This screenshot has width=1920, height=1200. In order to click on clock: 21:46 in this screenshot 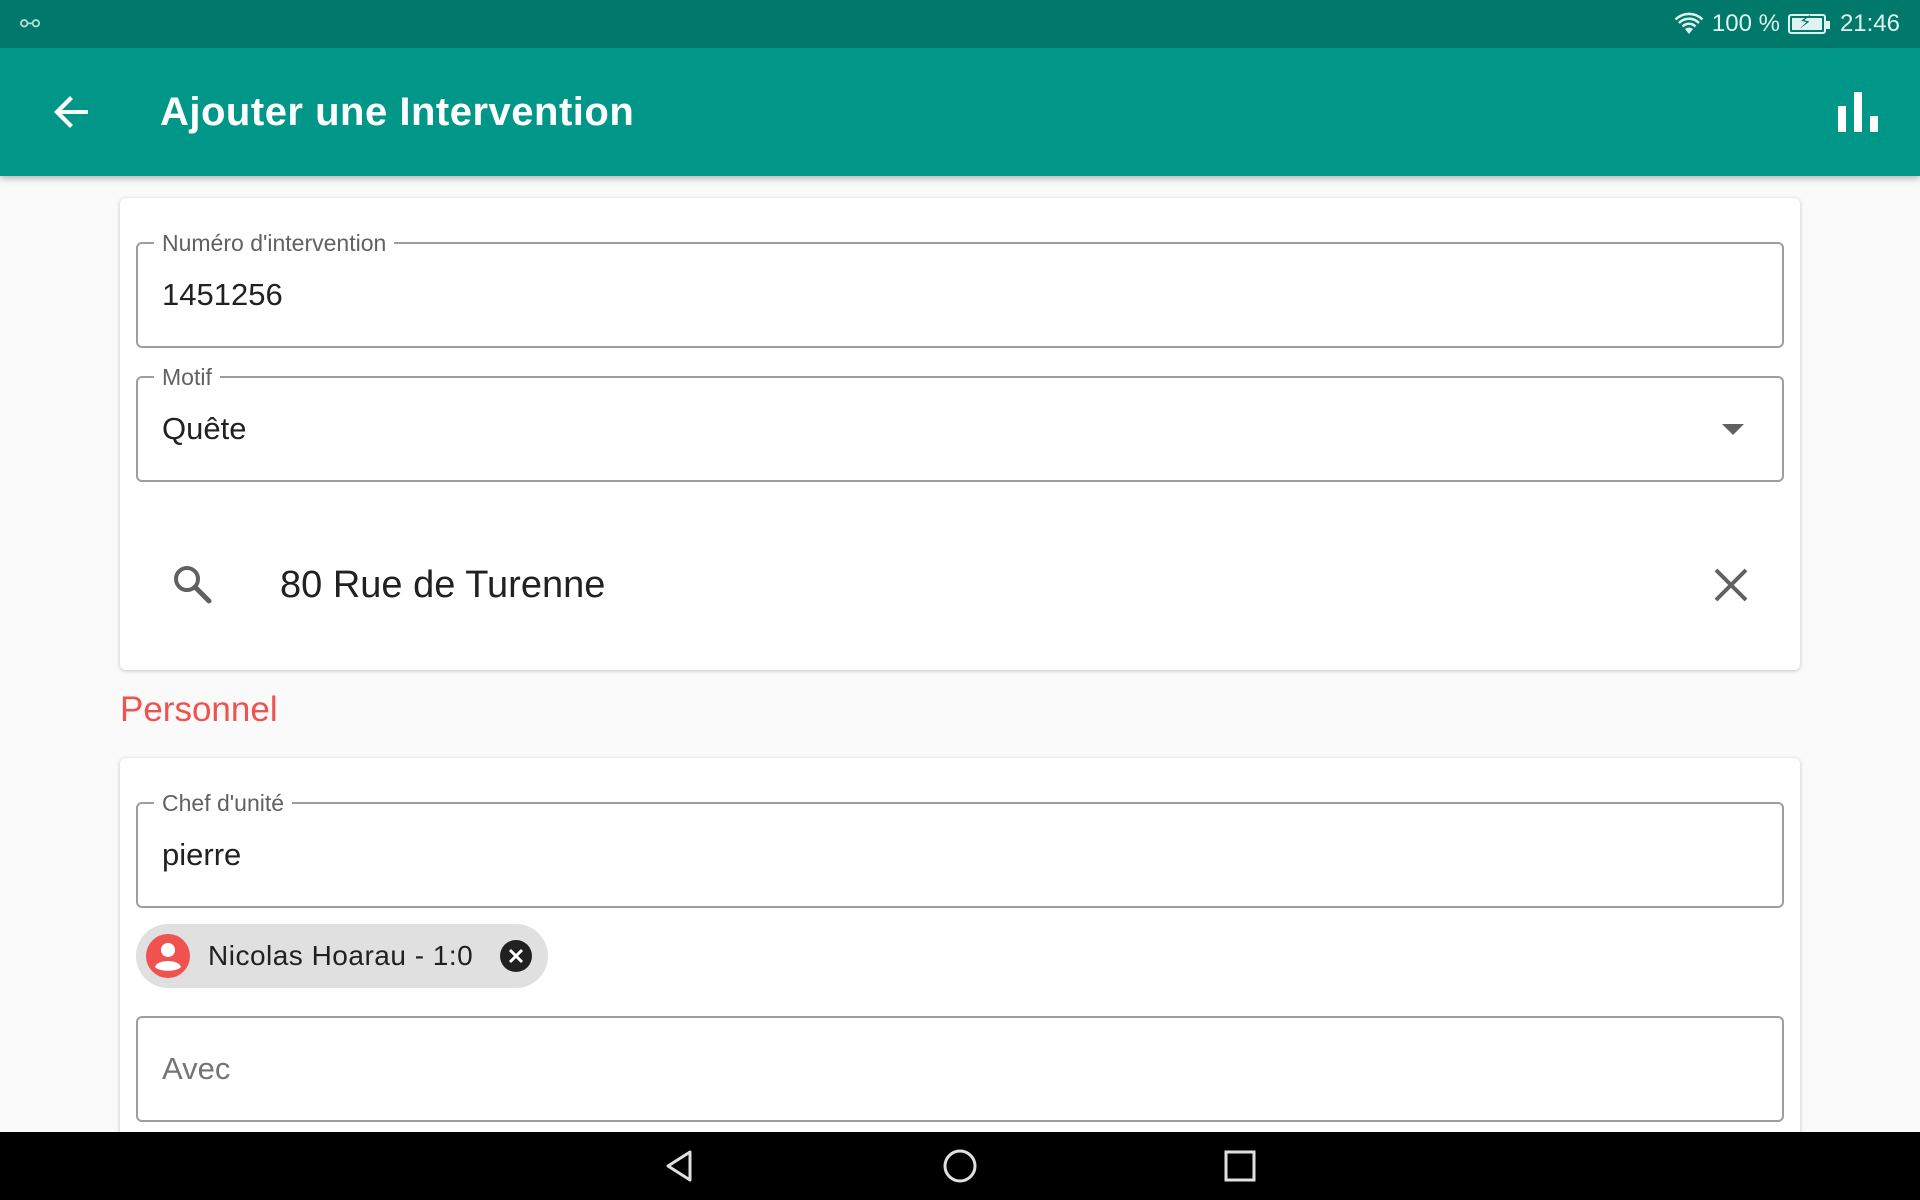, I will do `click(1869, 23)`.